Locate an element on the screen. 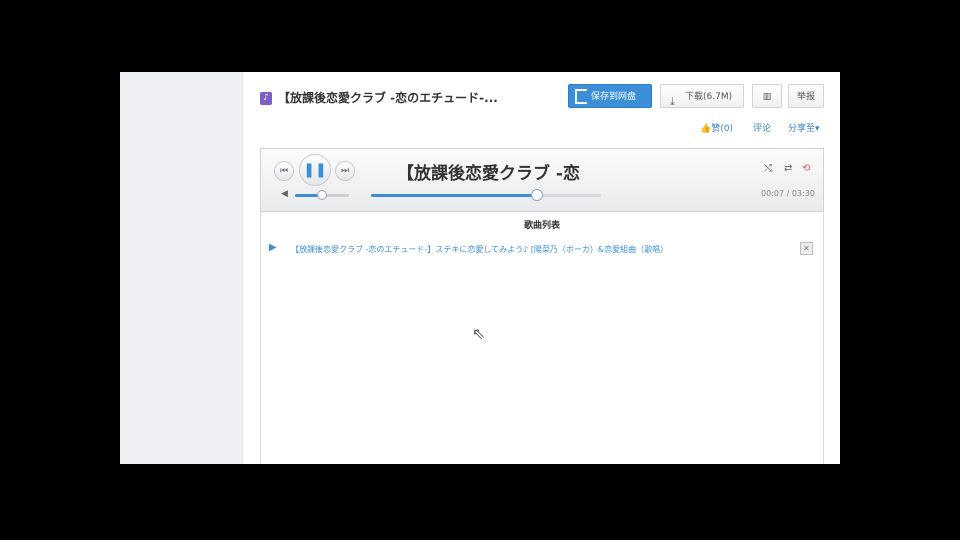 Image resolution: width=960 pixels, height=540 pixels. letterbox-bottom is located at coordinates (480, 502).